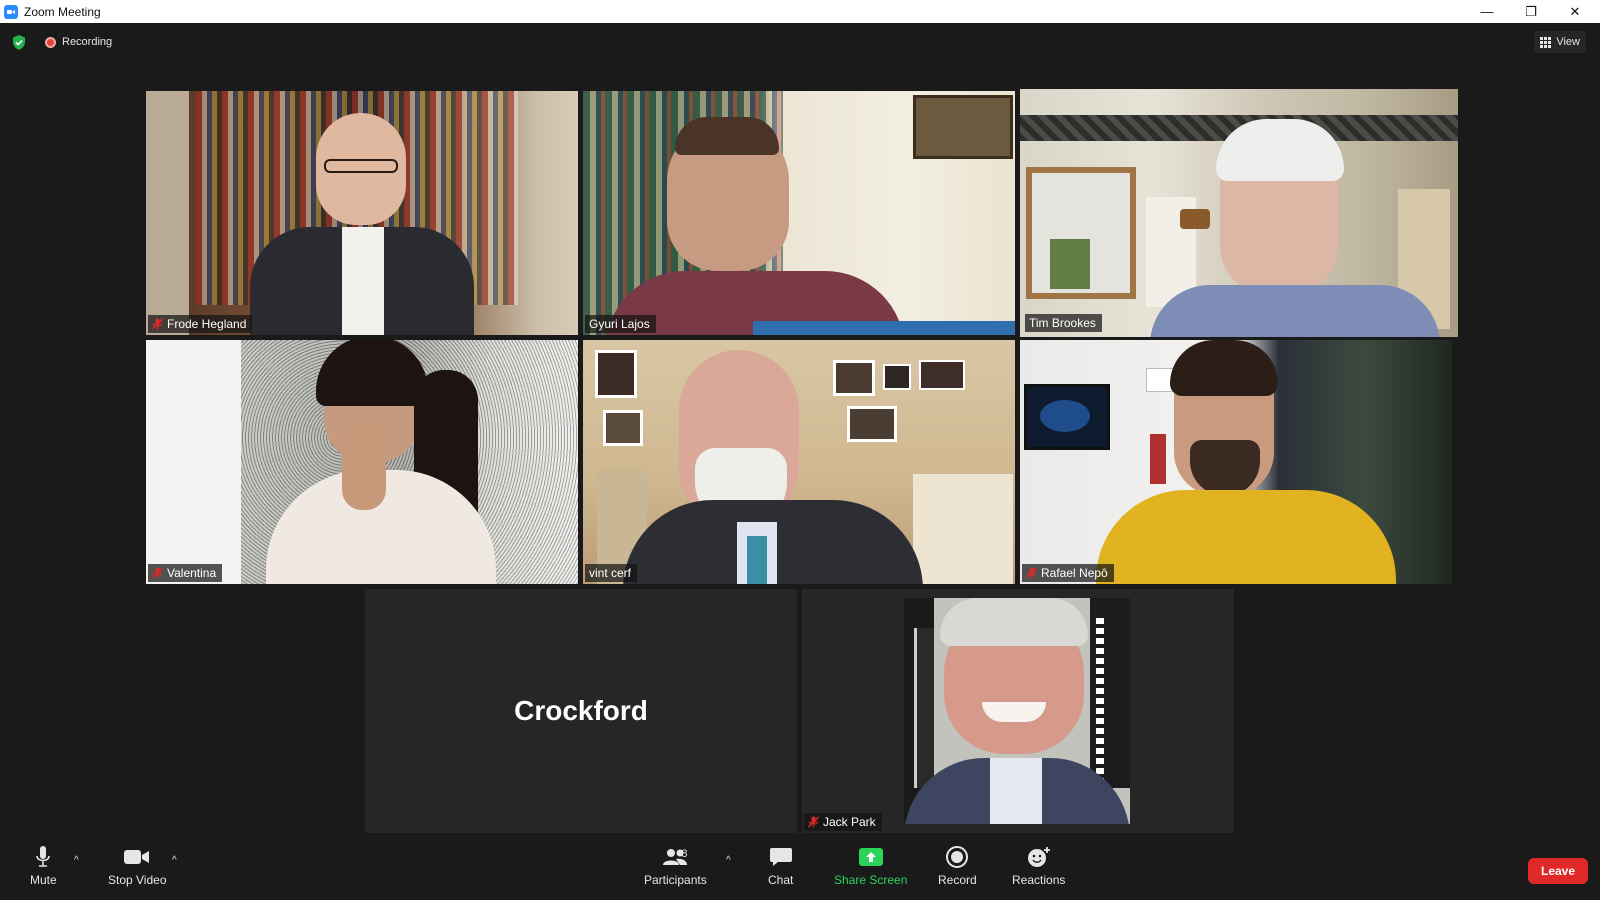 The width and height of the screenshot is (1600, 900). What do you see at coordinates (362, 462) in the screenshot?
I see `video-tile: Valentina` at bounding box center [362, 462].